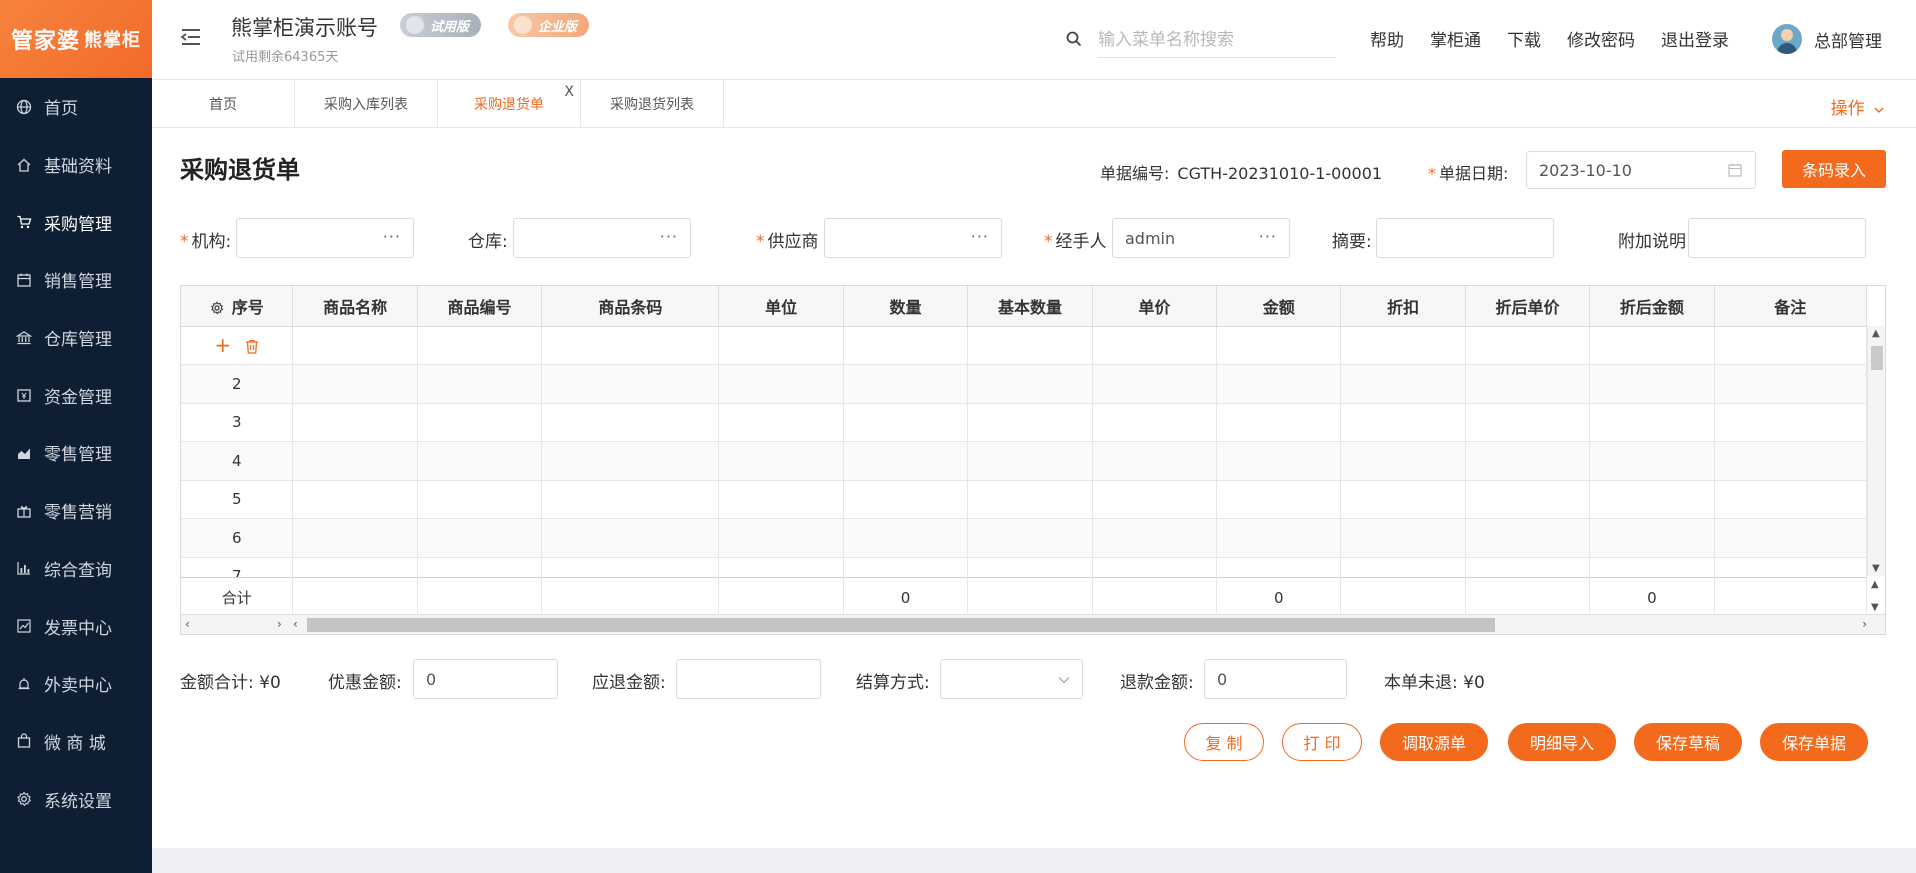 This screenshot has height=873, width=1916. Describe the element at coordinates (76, 799) in the screenshot. I see `sidebar-item-settings: 系统设置` at that location.